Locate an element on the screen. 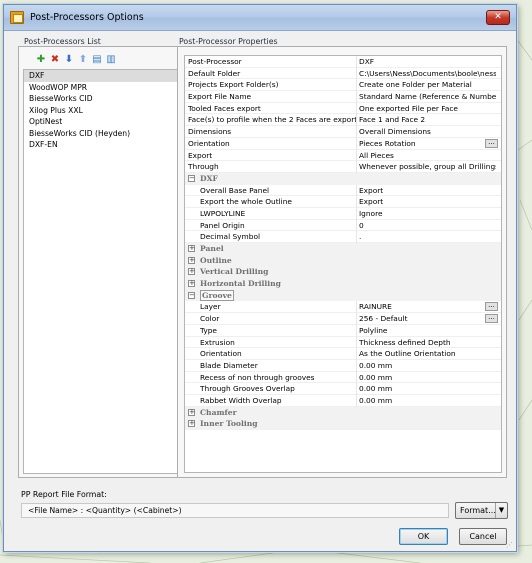 The height and width of the screenshot is (563, 532). property-row: LWPOLYLINE Ignore is located at coordinates (343, 213).